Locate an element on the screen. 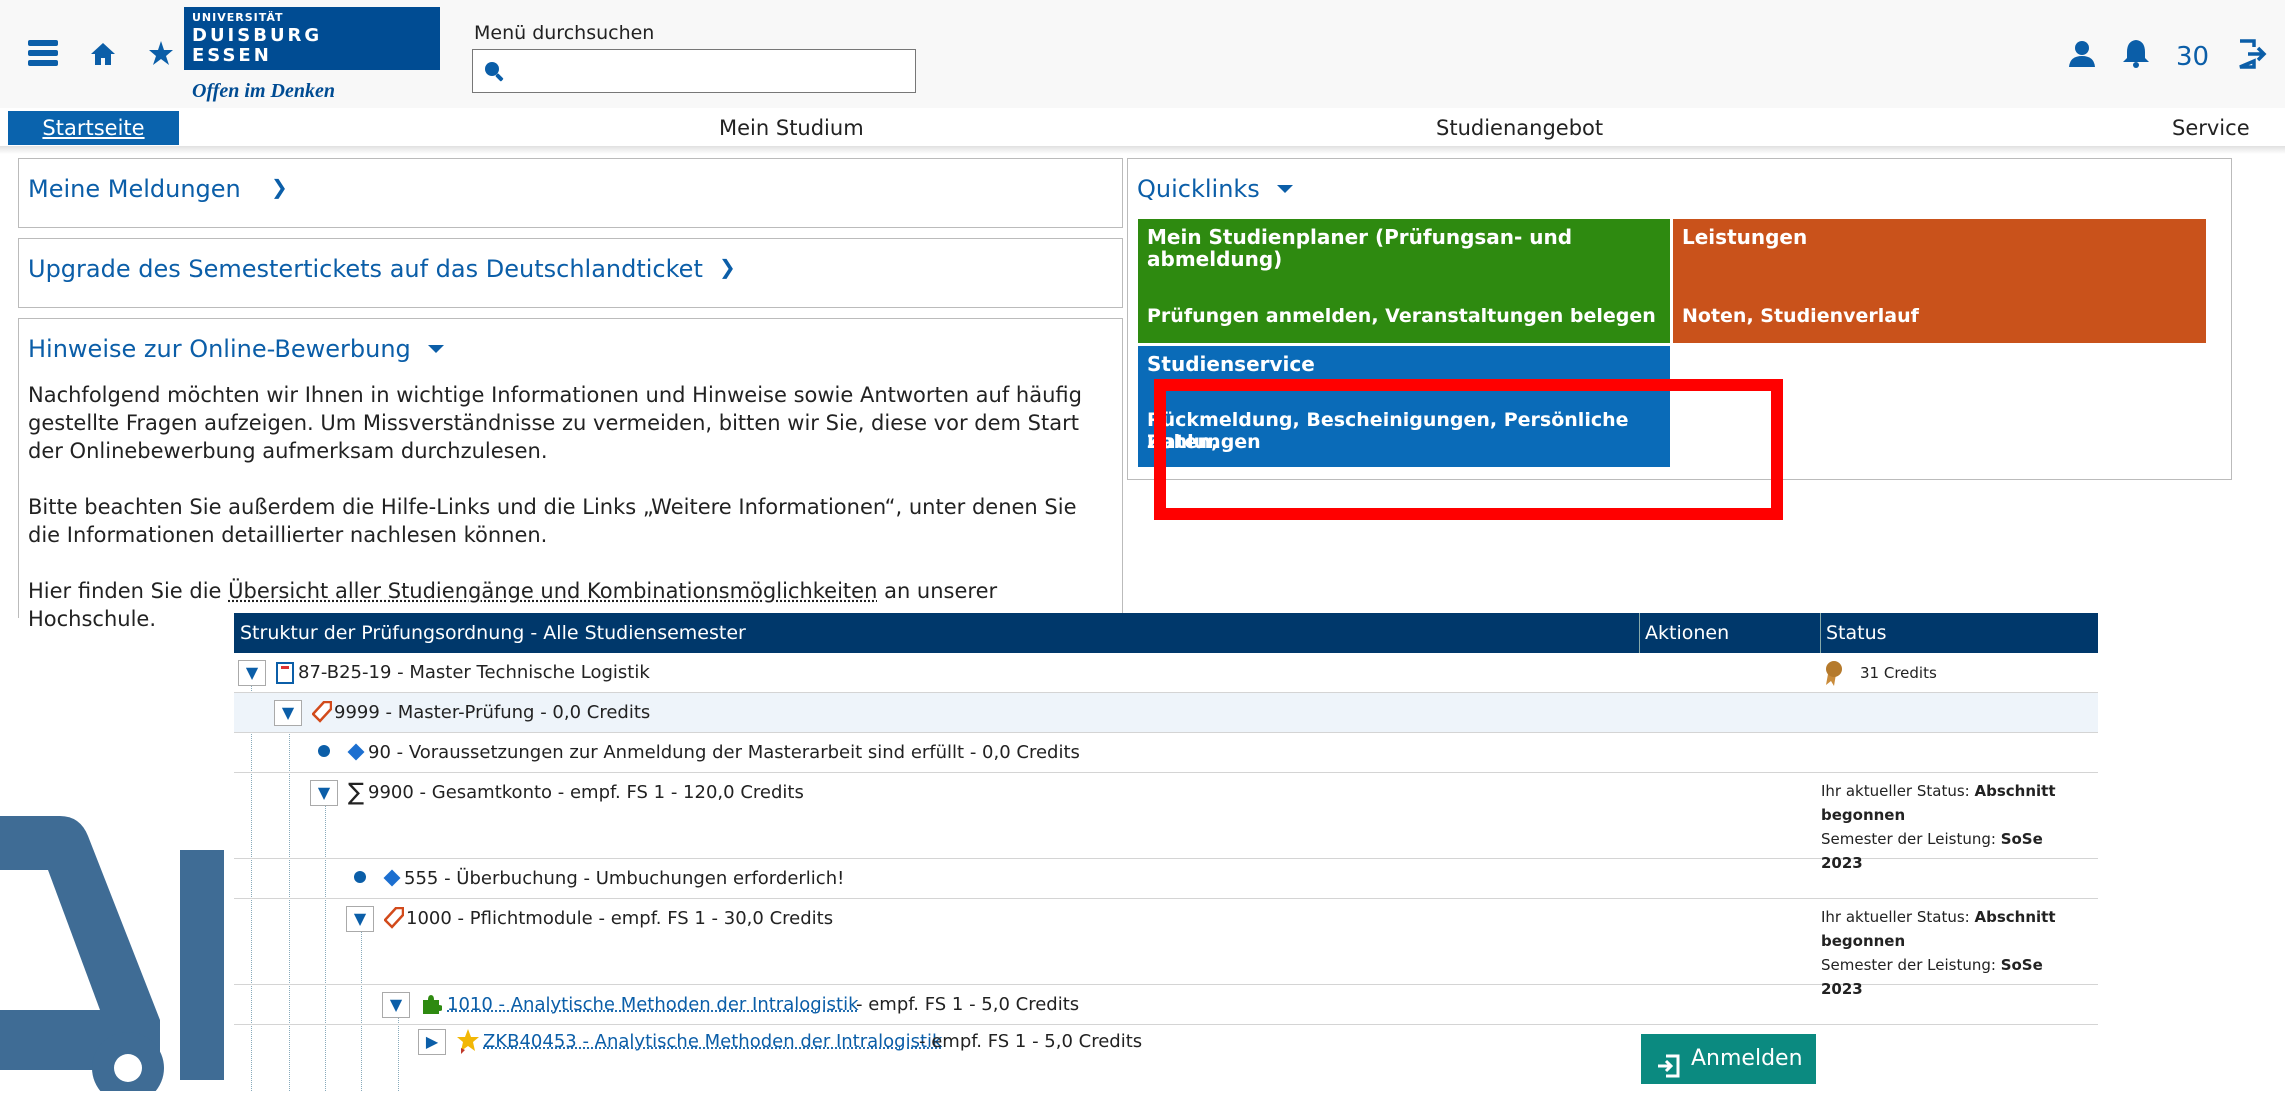 The height and width of the screenshot is (1097, 2285). user-icon is located at coordinates (2082, 54).